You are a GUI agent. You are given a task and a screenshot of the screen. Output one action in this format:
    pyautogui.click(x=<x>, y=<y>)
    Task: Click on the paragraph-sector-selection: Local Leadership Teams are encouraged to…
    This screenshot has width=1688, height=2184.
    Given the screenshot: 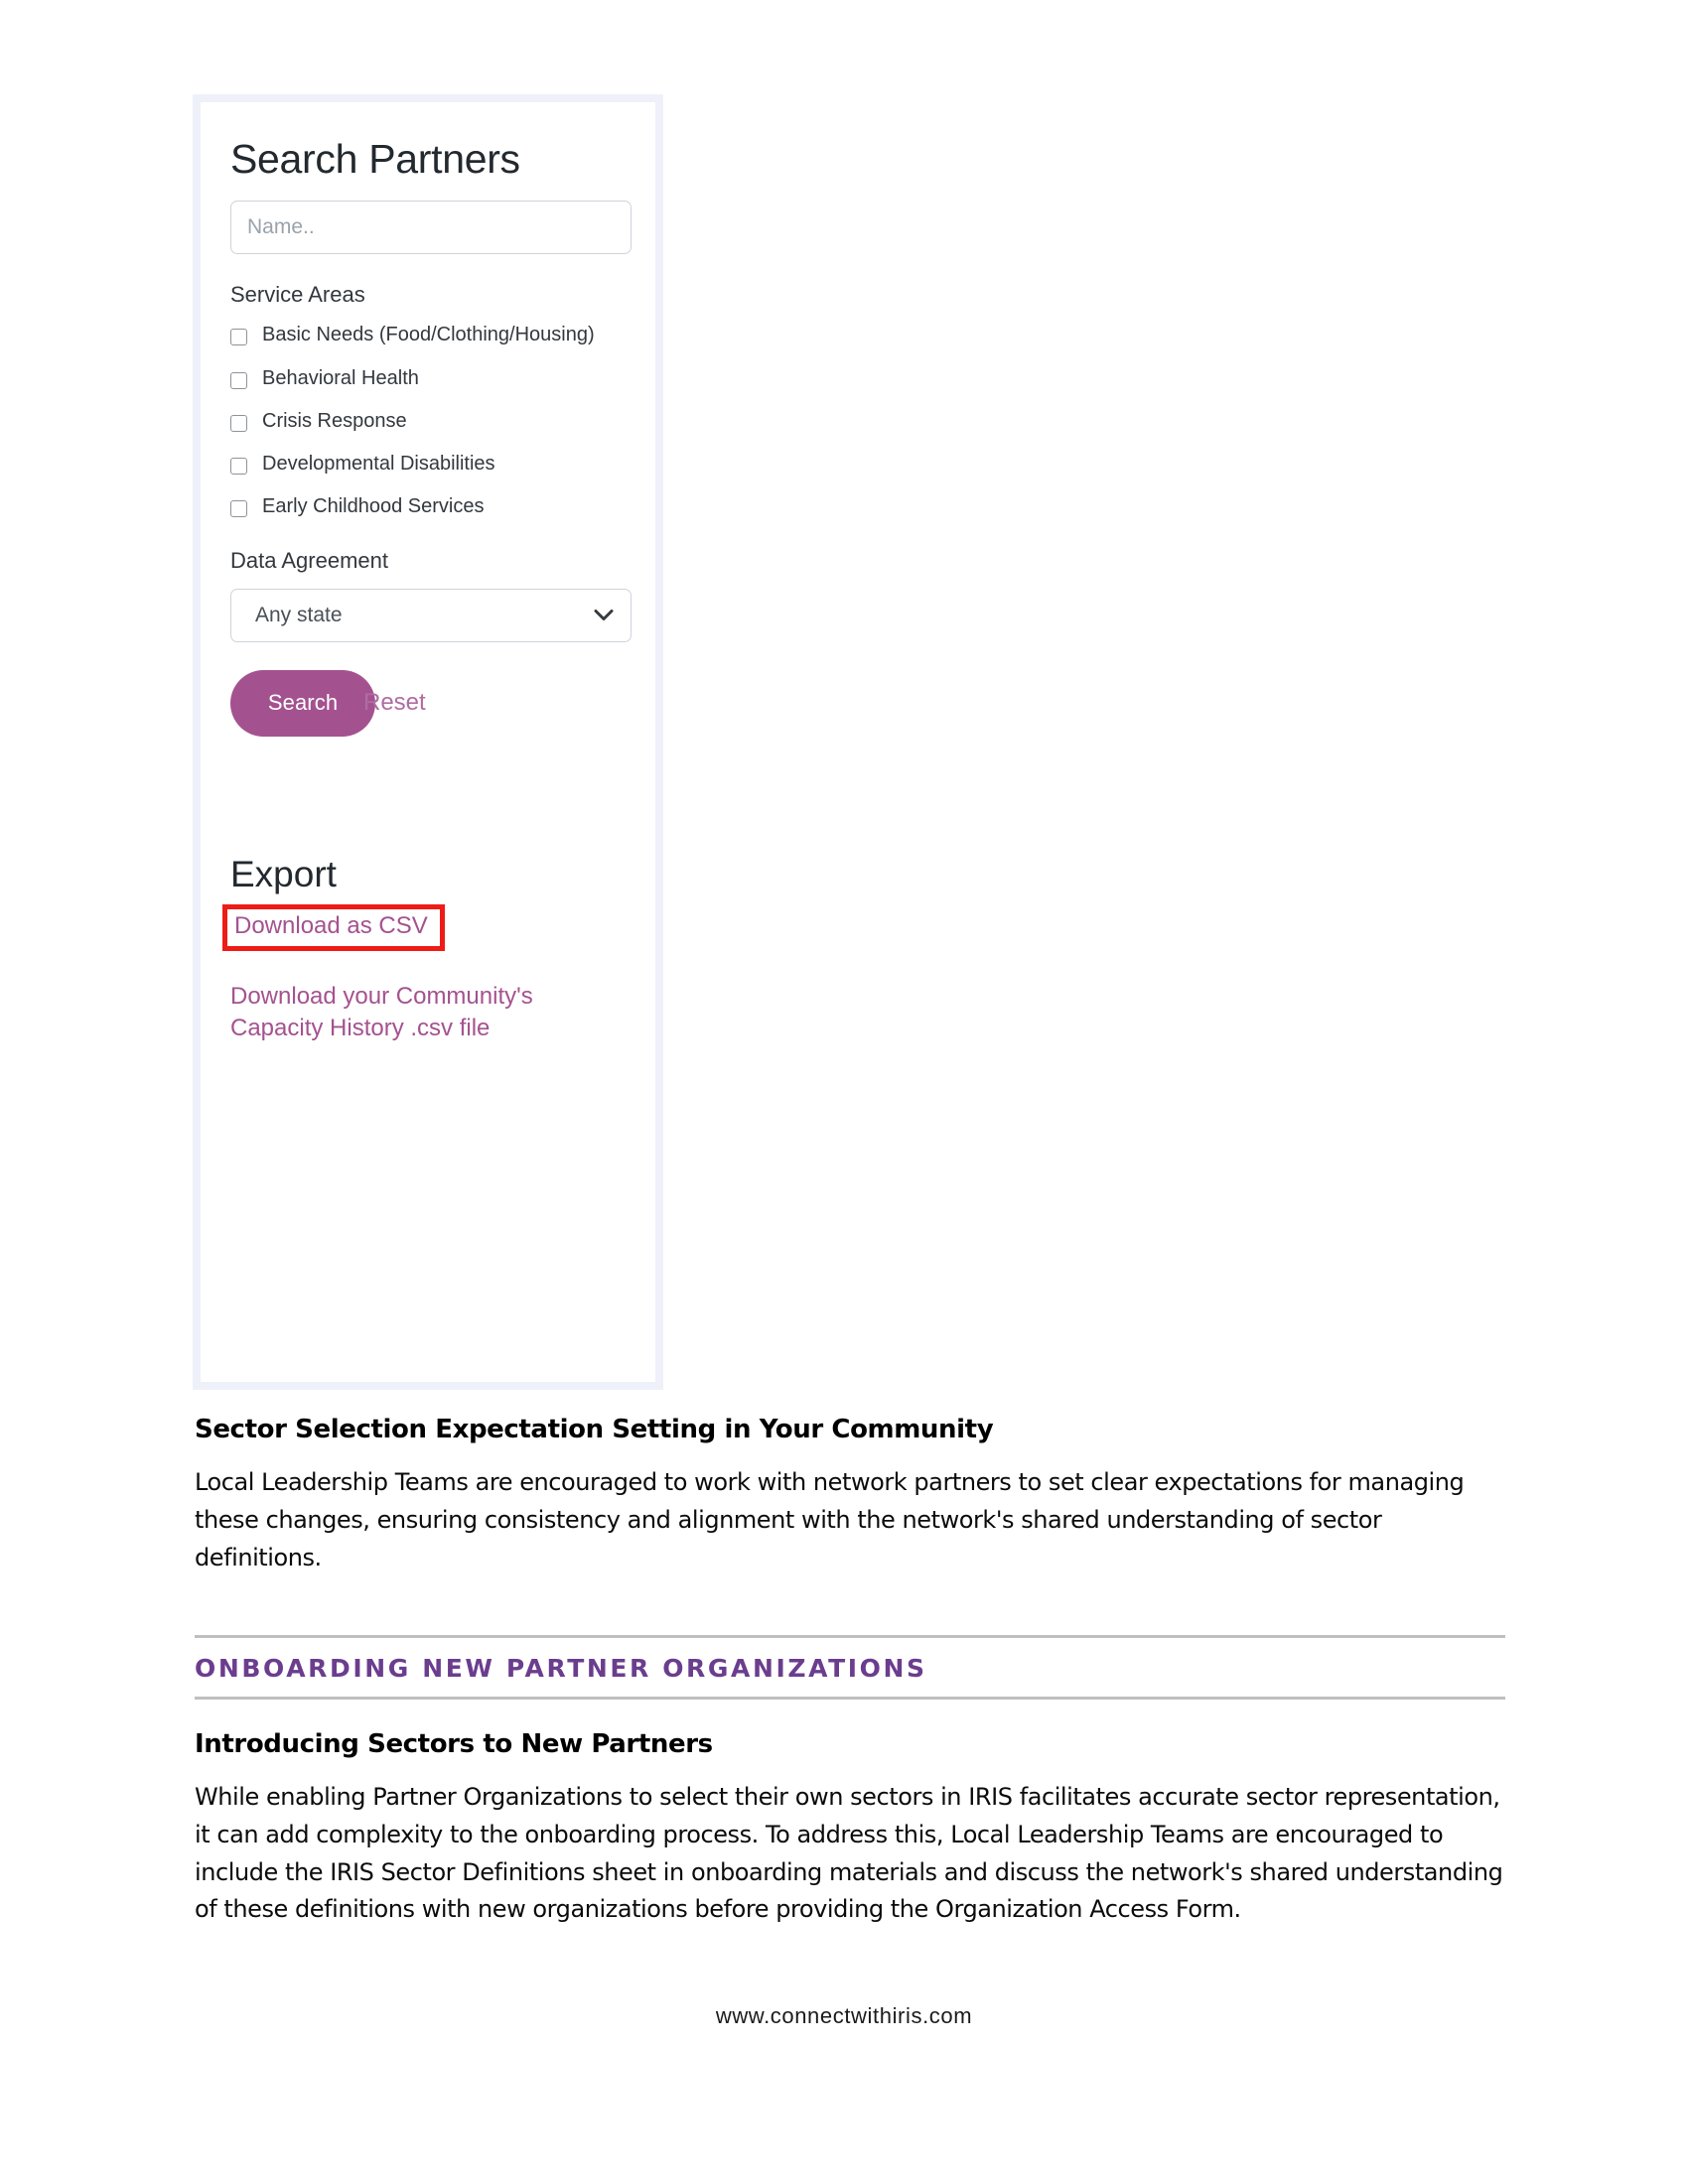 What is the action you would take?
    pyautogui.click(x=830, y=1519)
    